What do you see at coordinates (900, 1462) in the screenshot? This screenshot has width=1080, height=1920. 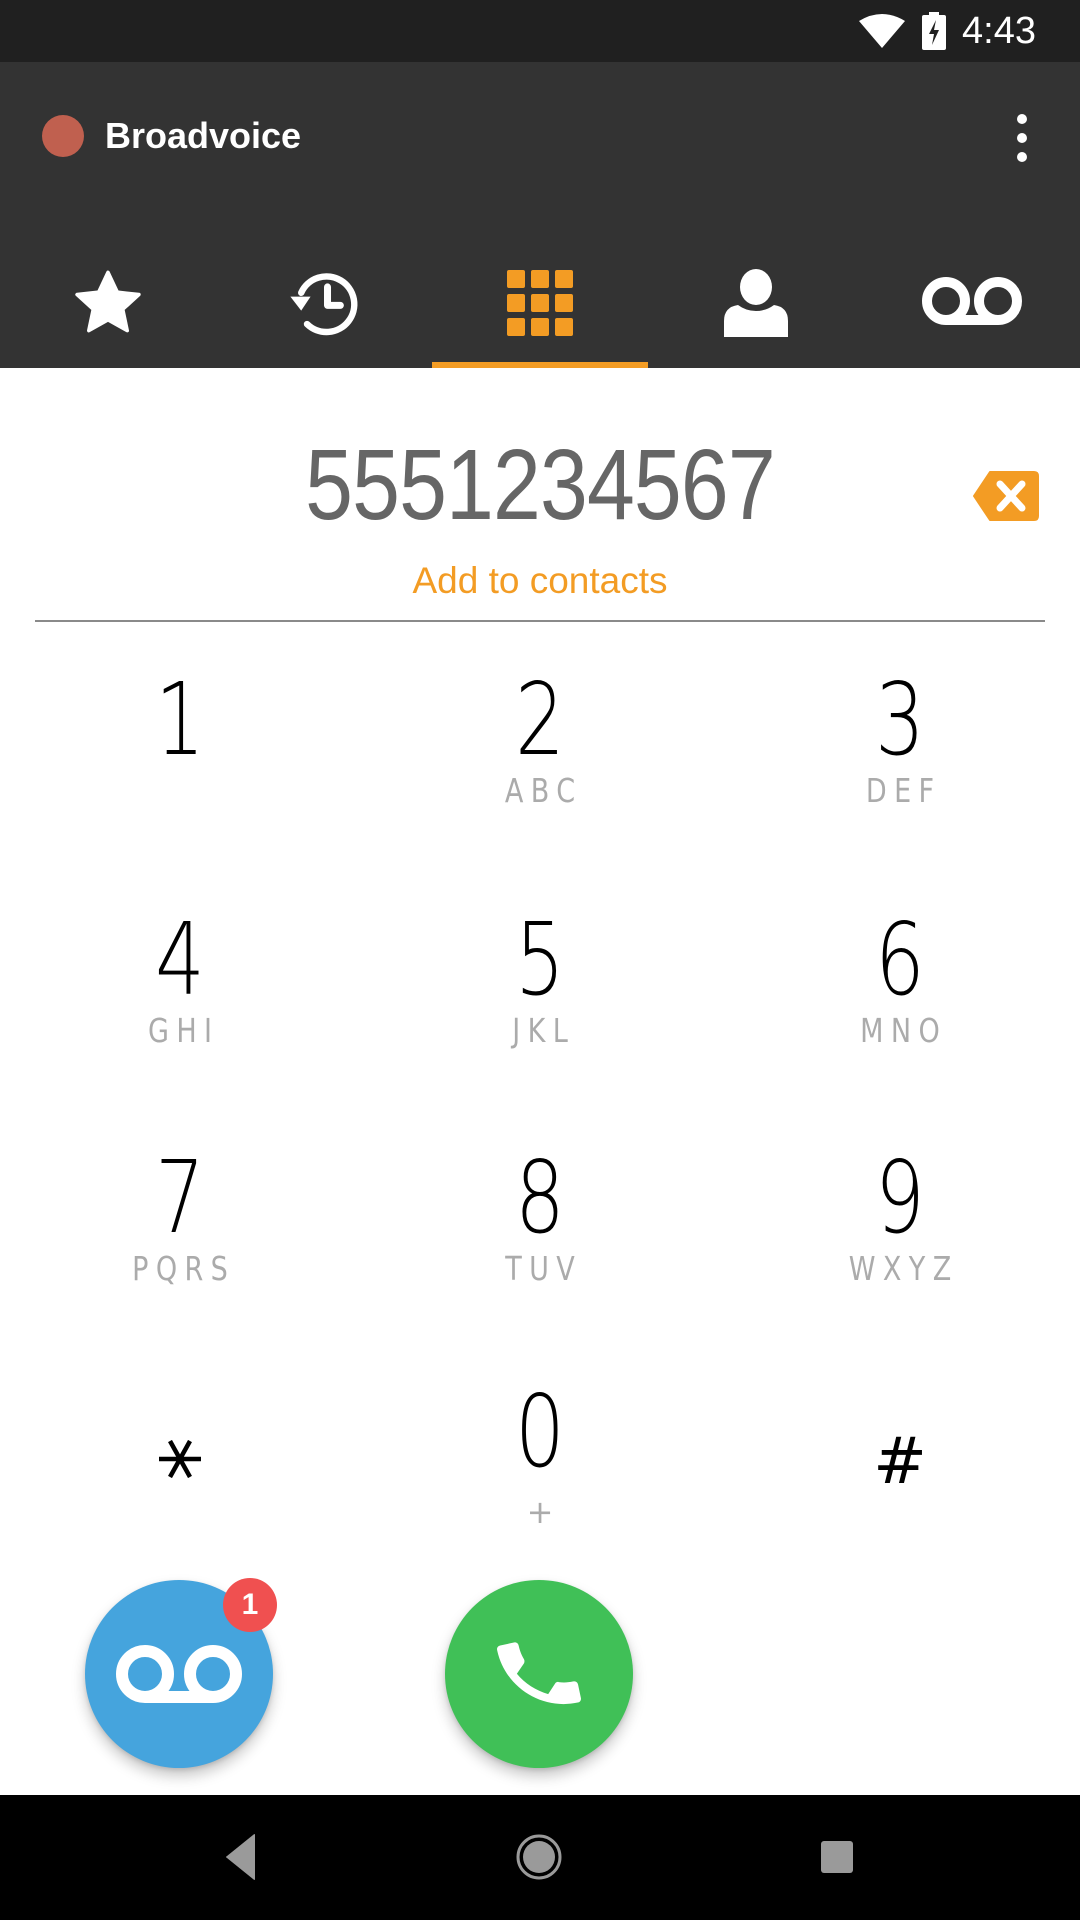 I see `key-digit: #` at bounding box center [900, 1462].